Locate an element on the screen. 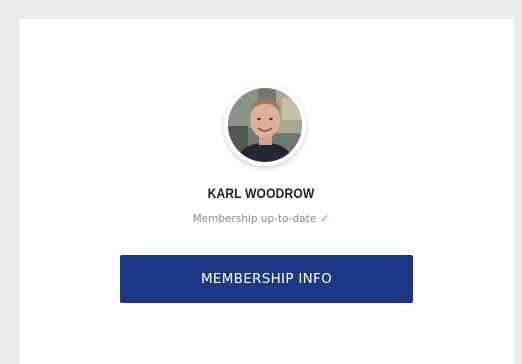  avatar-frame is located at coordinates (265, 125).